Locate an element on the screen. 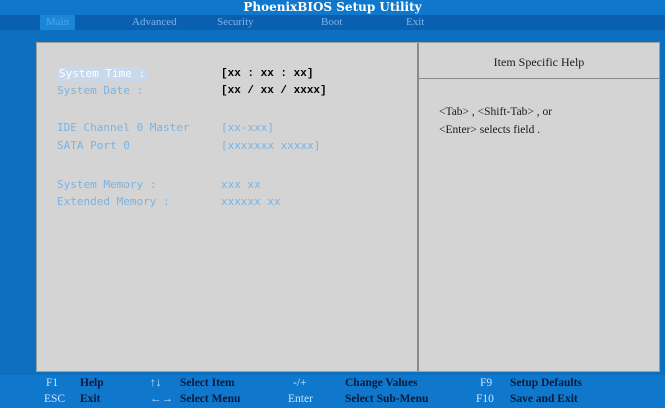 The image size is (665, 408). tab-main: Main is located at coordinates (58, 22).